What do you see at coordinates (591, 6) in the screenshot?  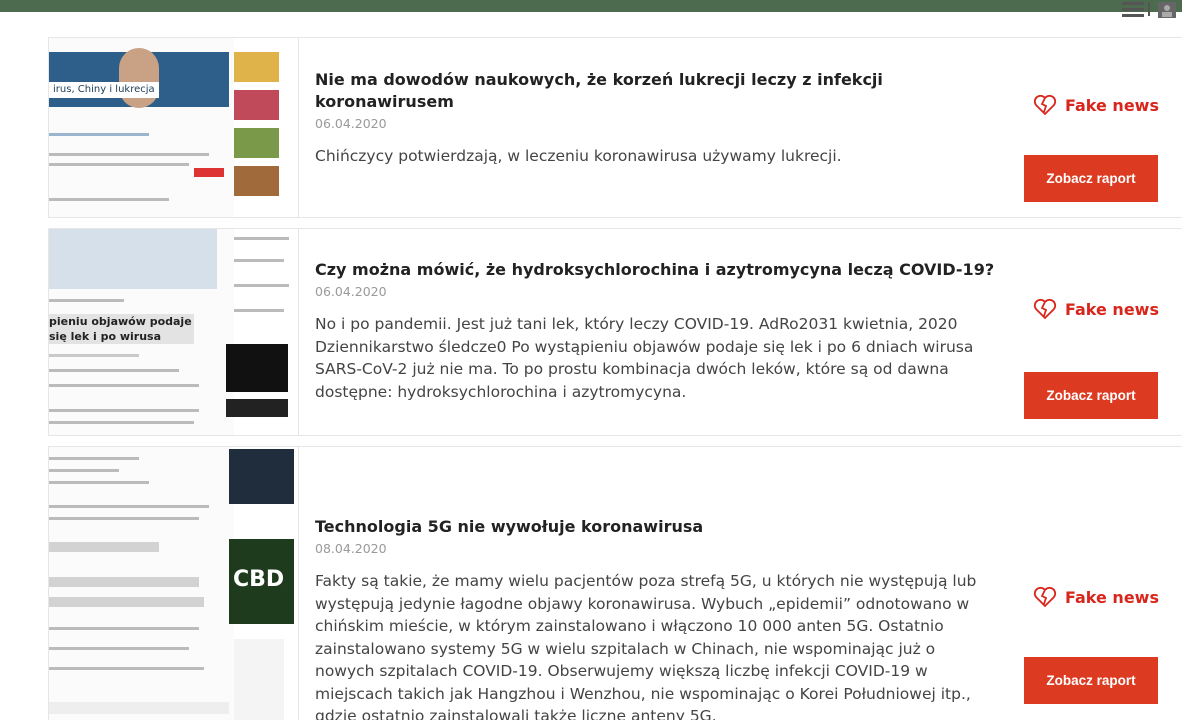 I see `top-bar` at bounding box center [591, 6].